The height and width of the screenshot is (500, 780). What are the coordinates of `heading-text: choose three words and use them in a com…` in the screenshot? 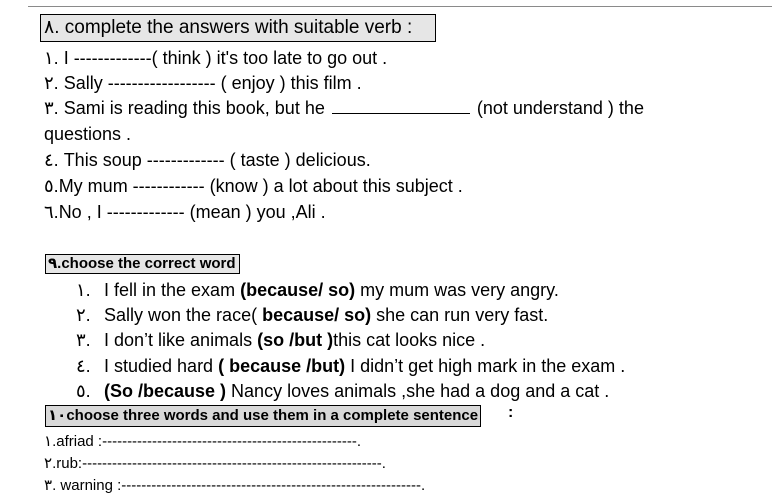 It's located at (272, 415).